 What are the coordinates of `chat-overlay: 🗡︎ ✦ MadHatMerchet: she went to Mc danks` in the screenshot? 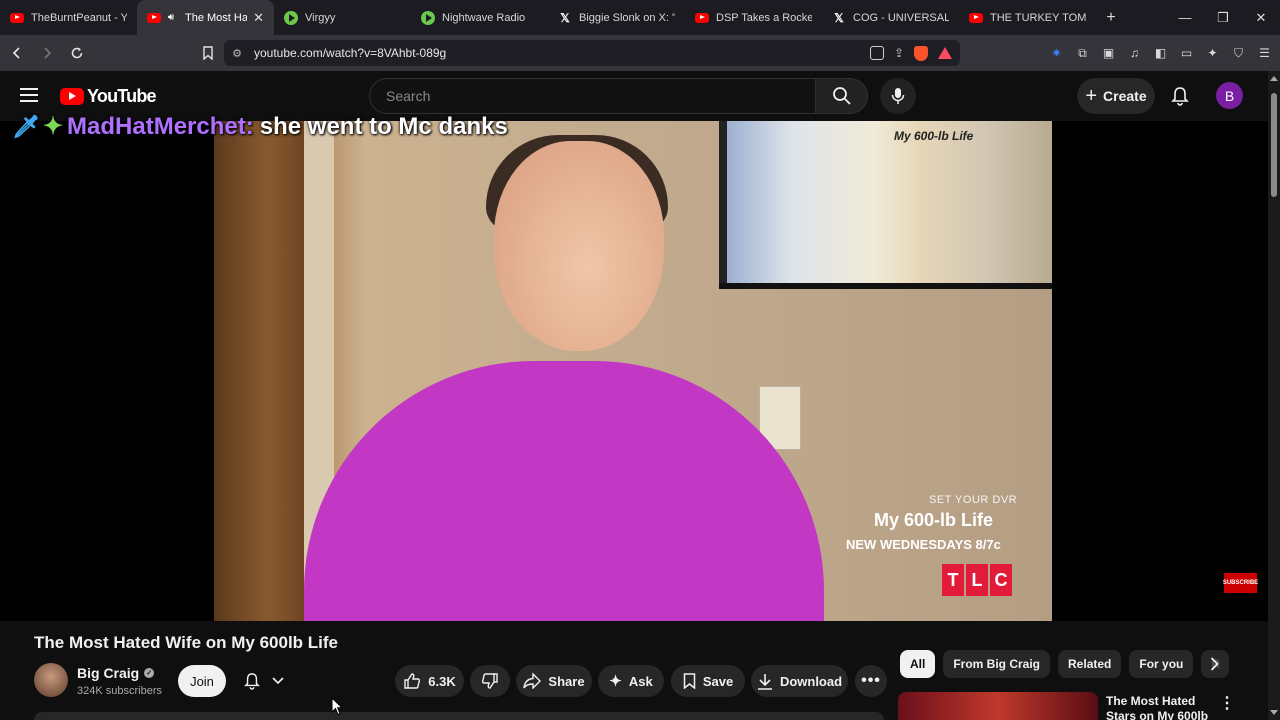 It's located at (260, 126).